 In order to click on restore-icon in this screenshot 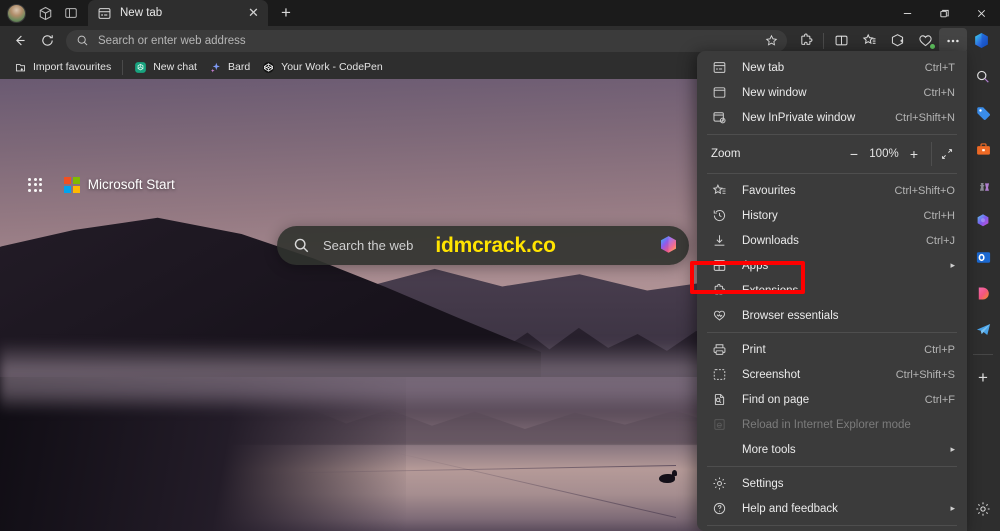, I will do `click(944, 13)`.